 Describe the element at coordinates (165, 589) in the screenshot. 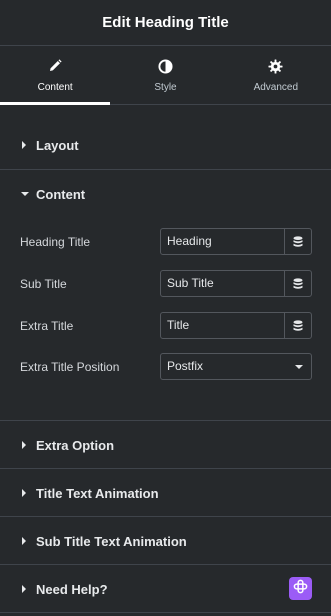

I see `section-need-help: Need Help?` at that location.